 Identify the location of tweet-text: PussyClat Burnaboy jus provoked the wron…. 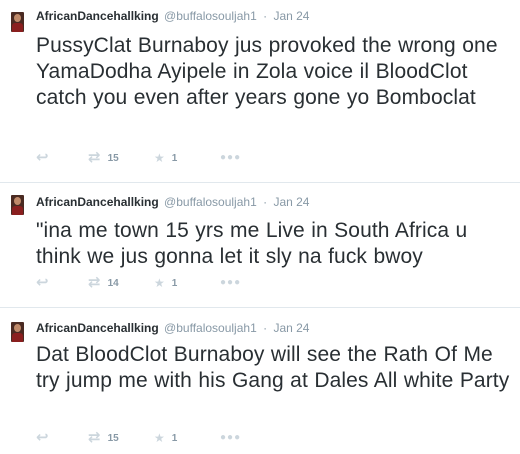
(267, 71).